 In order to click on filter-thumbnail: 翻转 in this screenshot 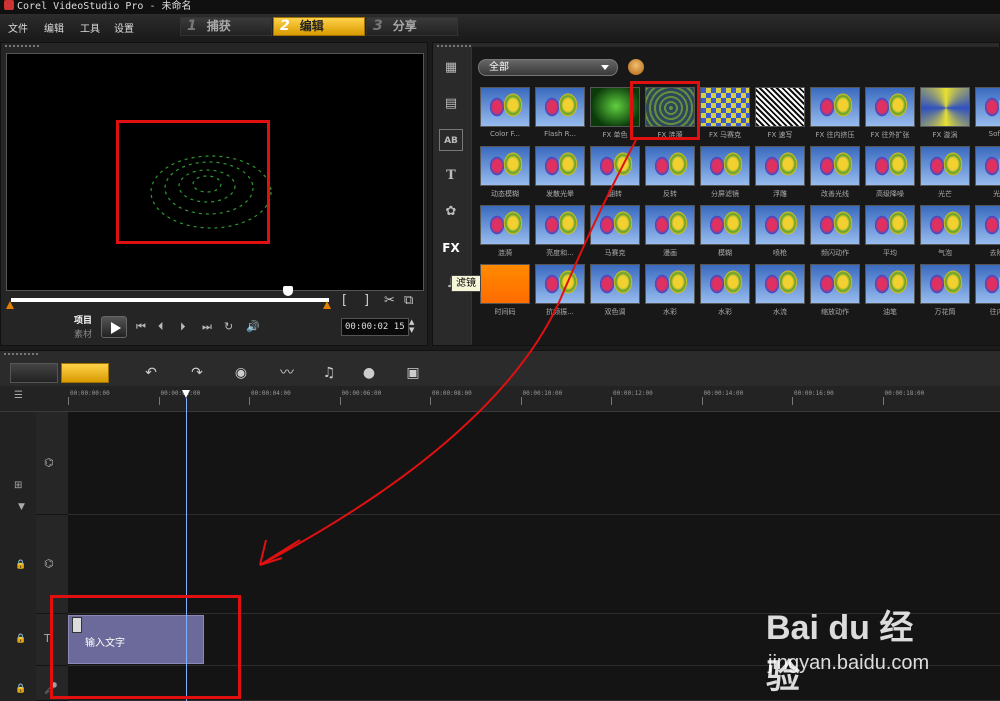, I will do `click(615, 175)`.